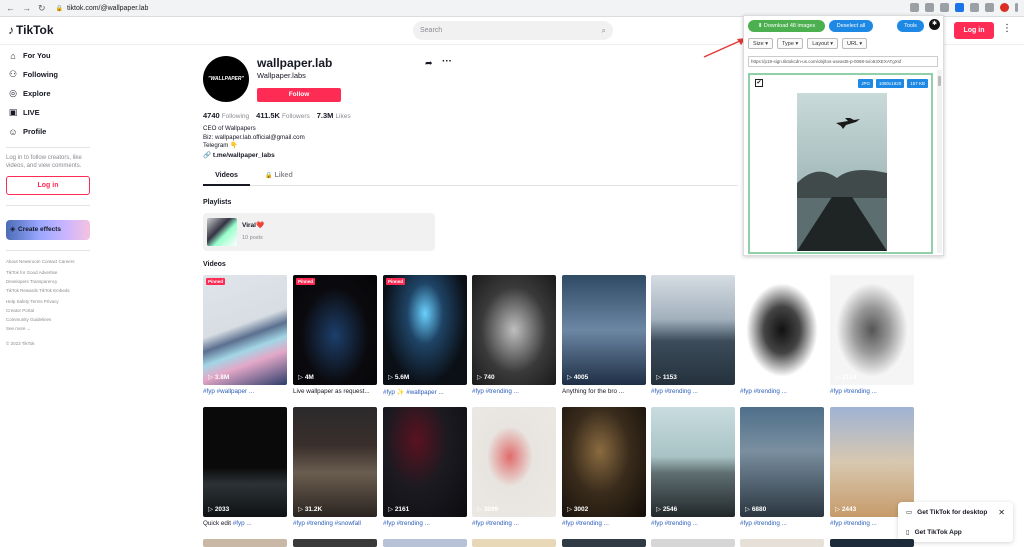  Describe the element at coordinates (239, 155) in the screenshot. I see `profile-link: 🔗 t.me/wallpaper_labs` at that location.